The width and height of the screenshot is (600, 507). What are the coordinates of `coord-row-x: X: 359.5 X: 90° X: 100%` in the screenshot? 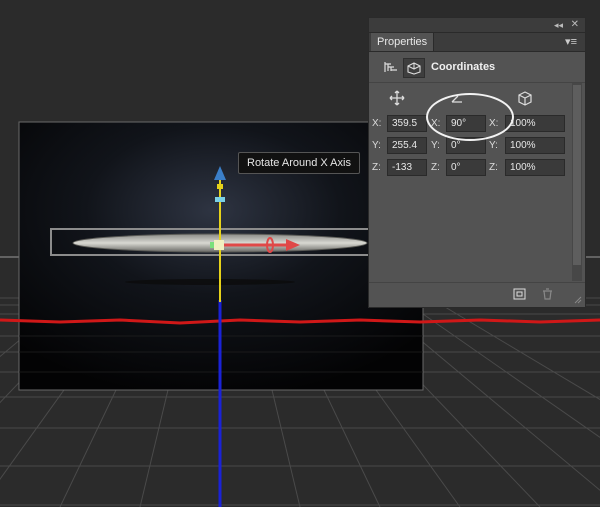 It's located at (477, 124).